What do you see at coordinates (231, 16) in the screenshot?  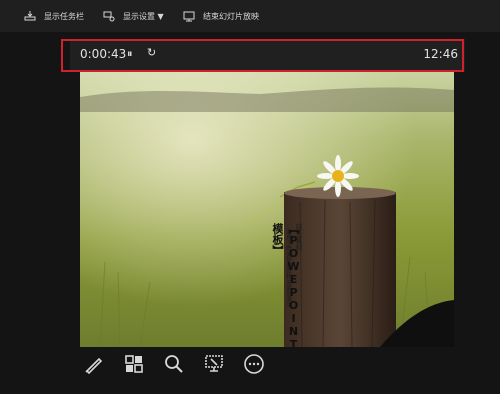 I see `end-slideshow-label: 结束幻灯片放映` at bounding box center [231, 16].